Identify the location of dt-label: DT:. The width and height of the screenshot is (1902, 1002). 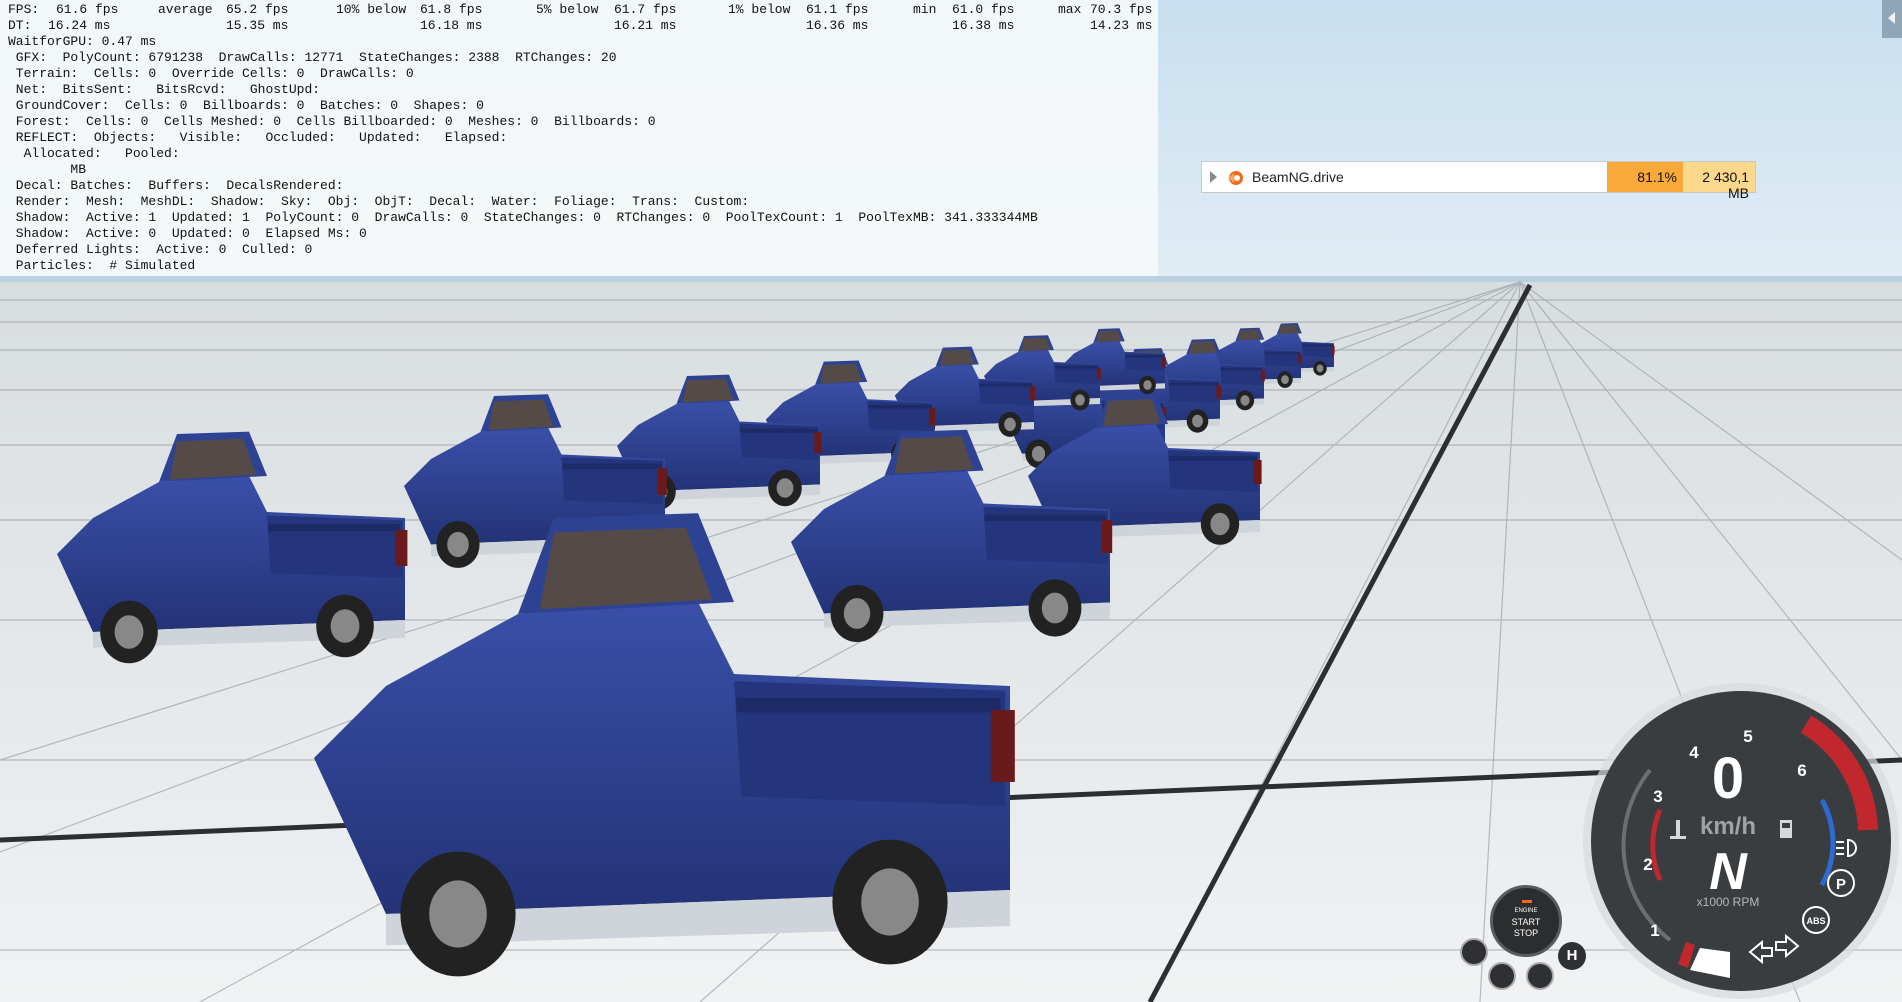
(20, 25).